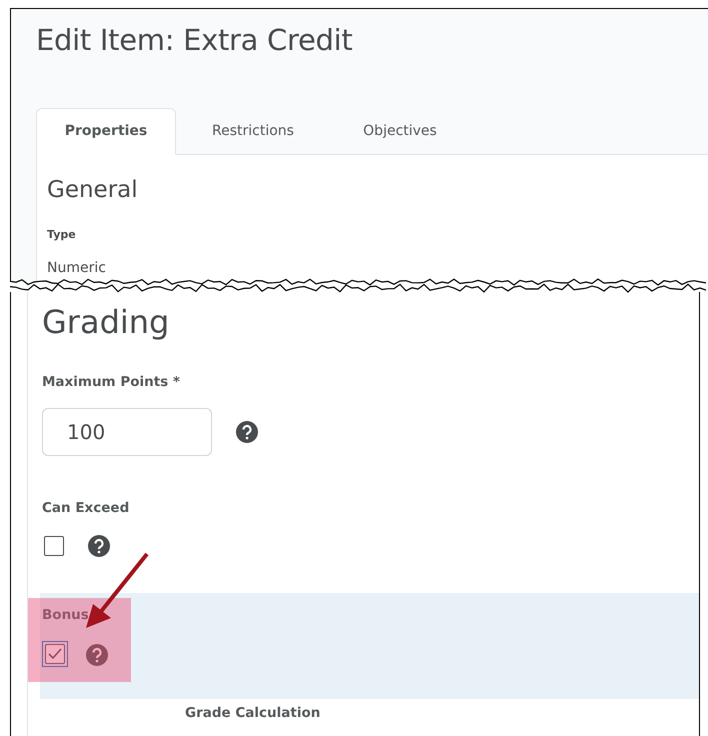 The height and width of the screenshot is (736, 708). What do you see at coordinates (253, 131) in the screenshot?
I see `tab: Restrictions` at bounding box center [253, 131].